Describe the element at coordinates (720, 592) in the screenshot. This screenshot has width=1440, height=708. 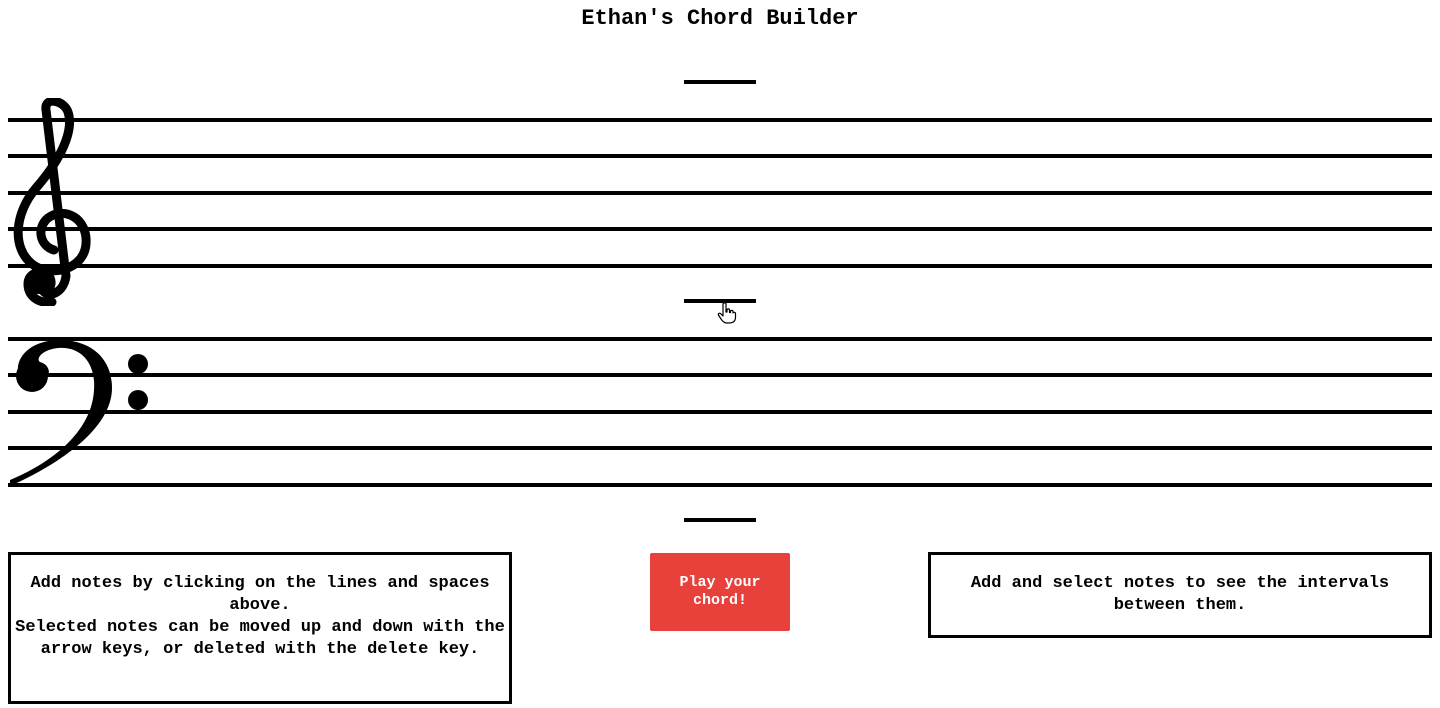
I see `play-chord-button: Play your chord!` at that location.